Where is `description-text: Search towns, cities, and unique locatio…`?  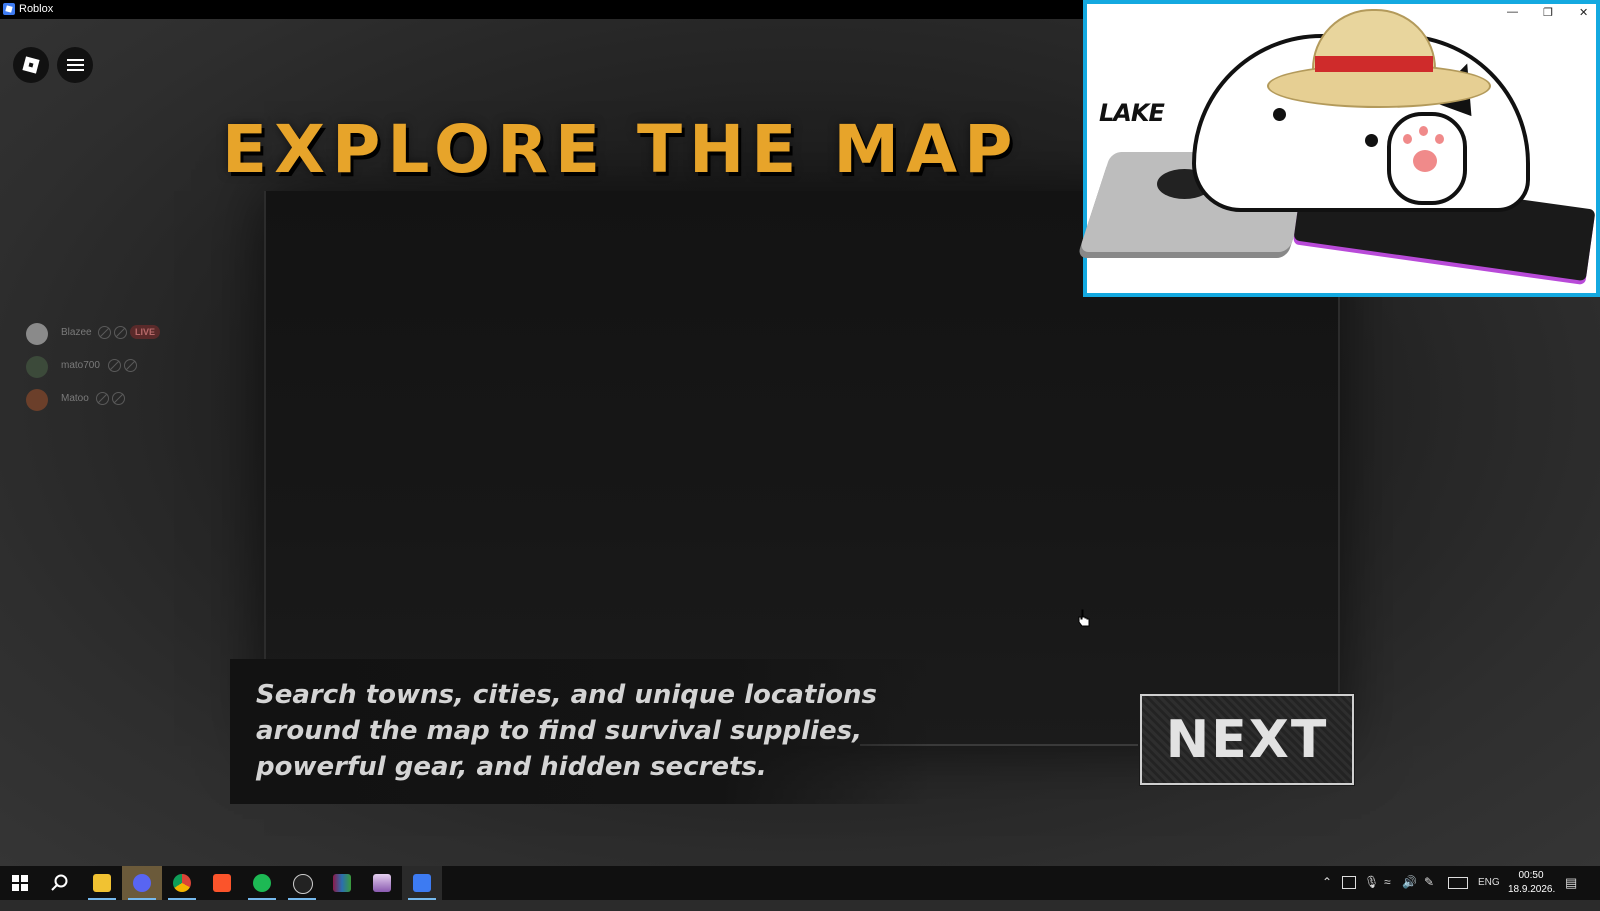 description-text: Search towns, cities, and unique locatio… is located at coordinates (576, 731).